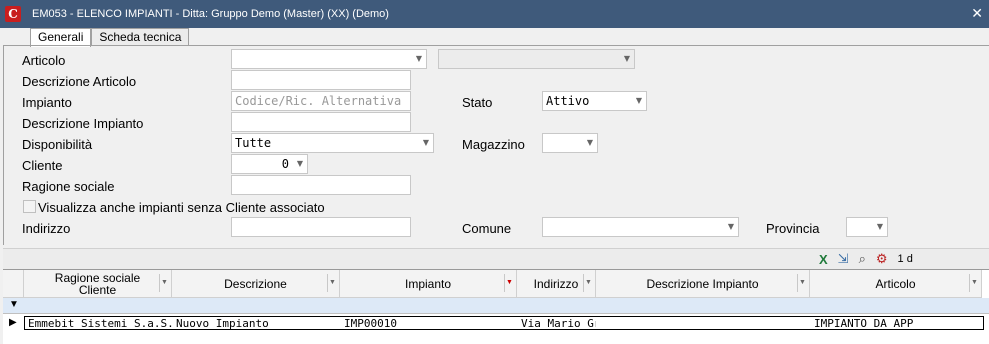  I want to click on cell-ragione-sociale: Emmebit Sistemi S.a.S., so click(100, 323).